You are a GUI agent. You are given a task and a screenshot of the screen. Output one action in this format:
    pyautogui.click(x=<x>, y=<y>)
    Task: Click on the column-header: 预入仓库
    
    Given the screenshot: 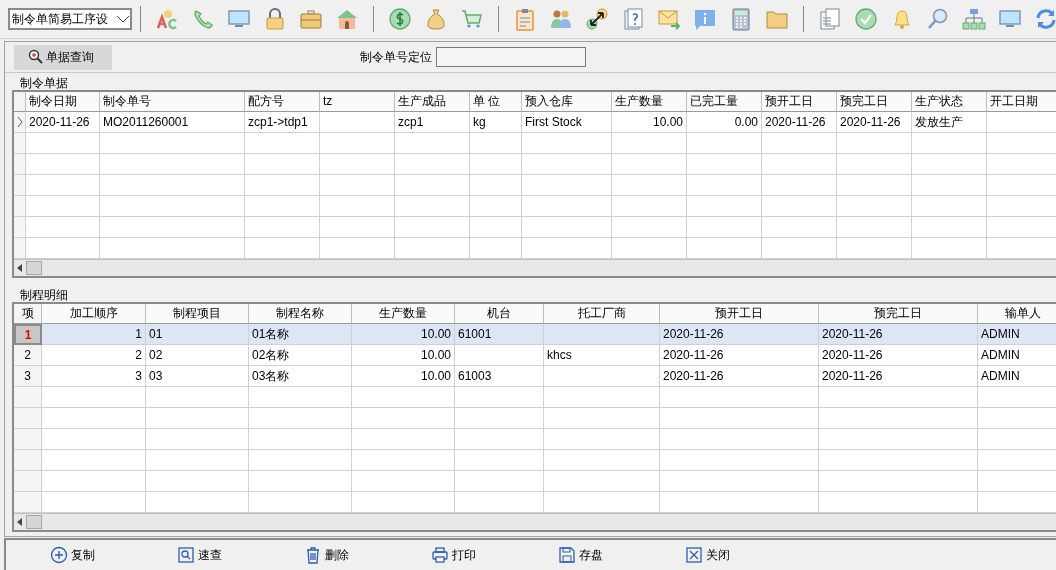 What is the action you would take?
    pyautogui.click(x=567, y=102)
    